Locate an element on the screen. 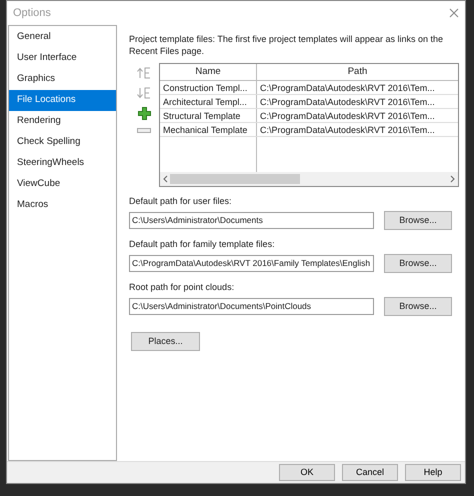 Image resolution: width=474 pixels, height=496 pixels. sidebar-item: General is located at coordinates (62, 37).